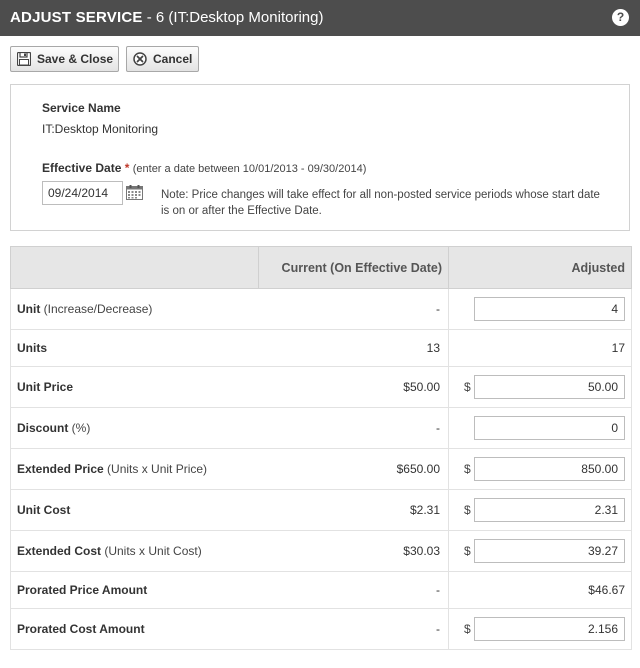 The height and width of the screenshot is (668, 640). What do you see at coordinates (100, 129) in the screenshot?
I see `service-name-value: IT:Desktop Monitoring` at bounding box center [100, 129].